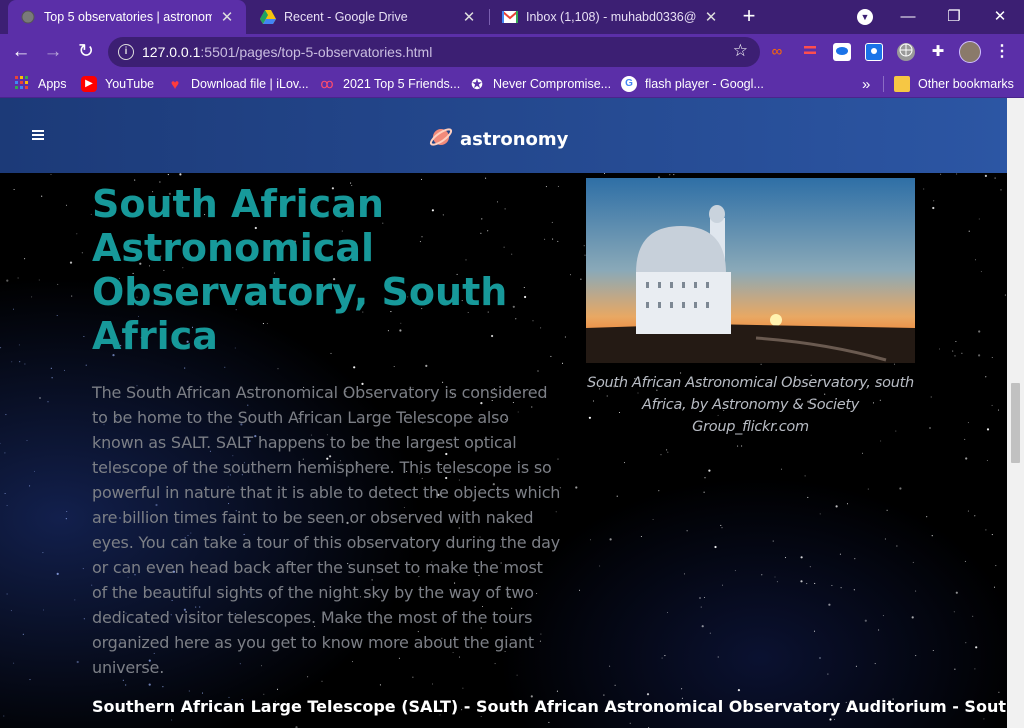 This screenshot has height=728, width=1024. I want to click on screen-capture-extension-icon, so click(874, 52).